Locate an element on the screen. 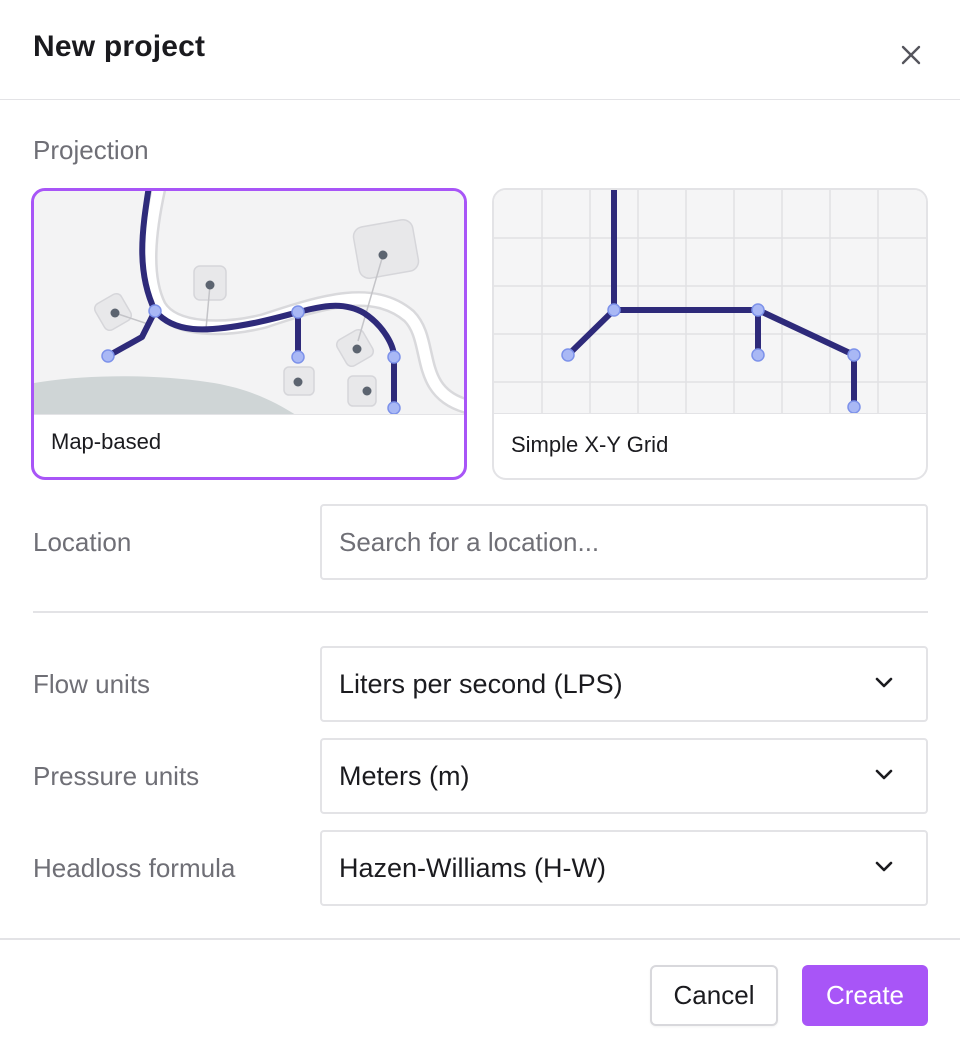 This screenshot has width=960, height=1050. flow-units-value: Liters per second (LPS) is located at coordinates (481, 684).